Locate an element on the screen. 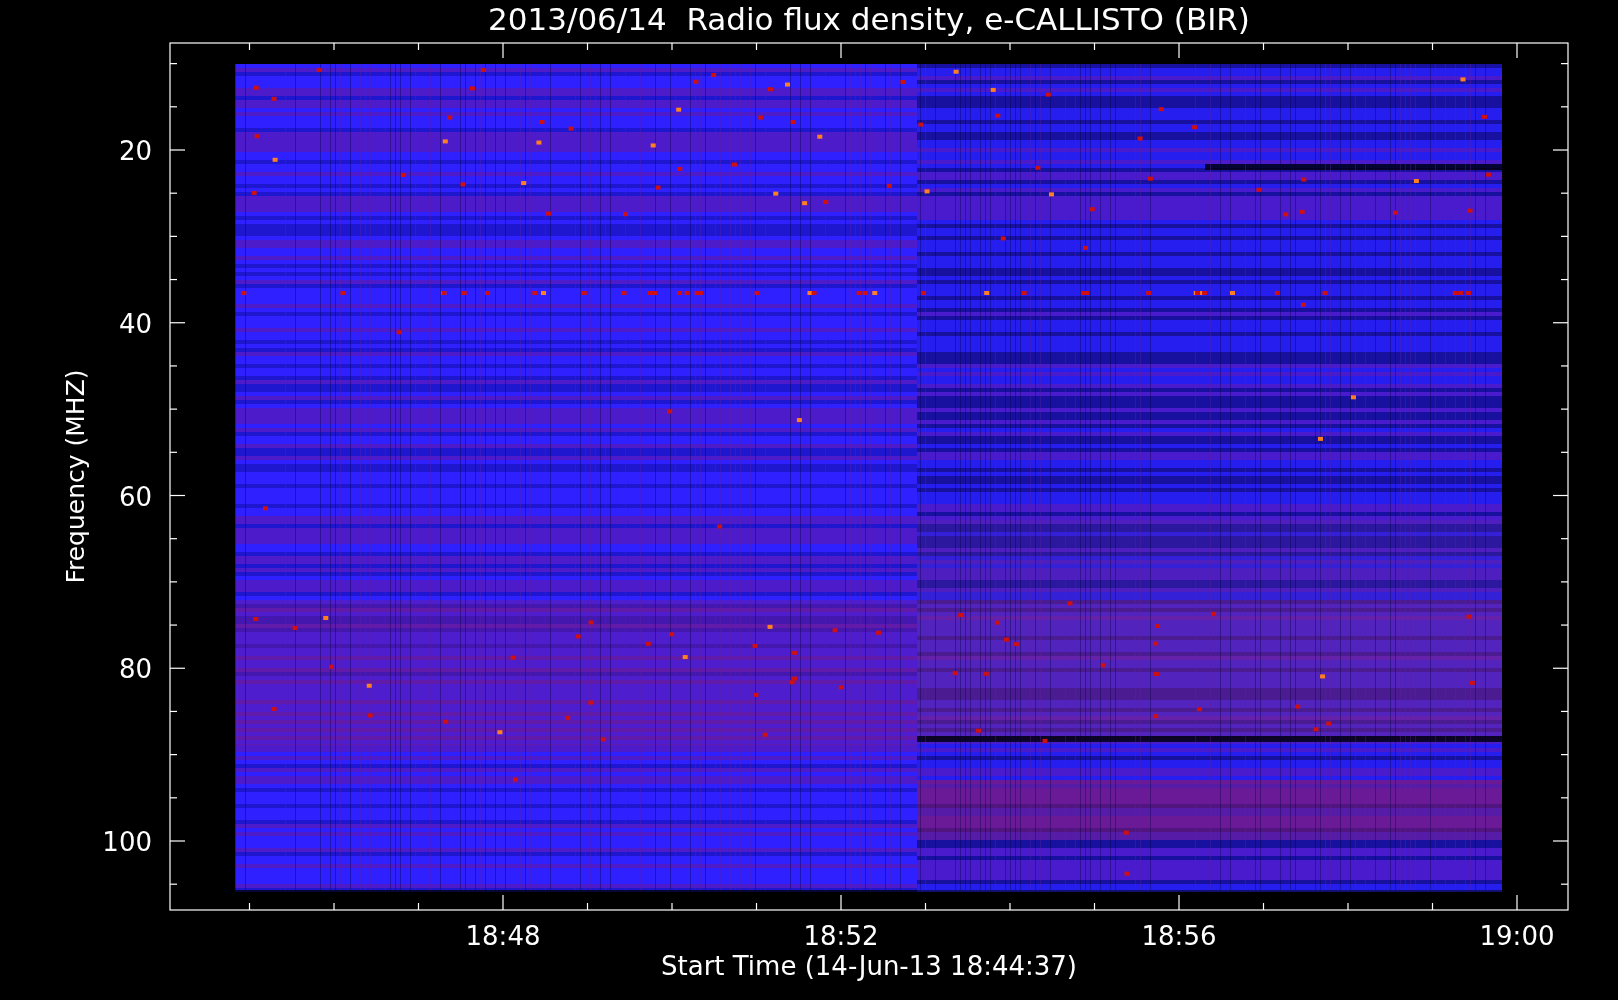  x-tick-label: 18:56 is located at coordinates (1179, 936).